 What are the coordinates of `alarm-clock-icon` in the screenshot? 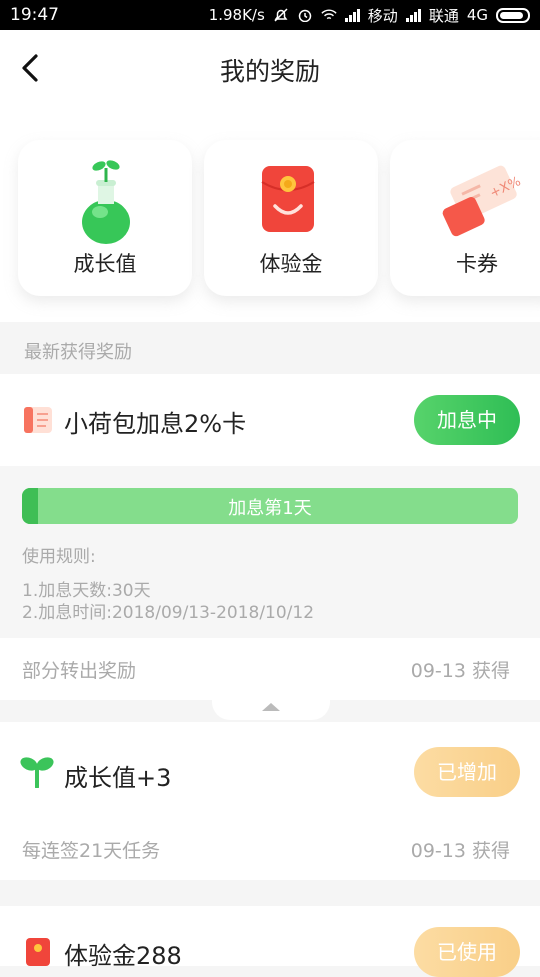 It's located at (305, 15).